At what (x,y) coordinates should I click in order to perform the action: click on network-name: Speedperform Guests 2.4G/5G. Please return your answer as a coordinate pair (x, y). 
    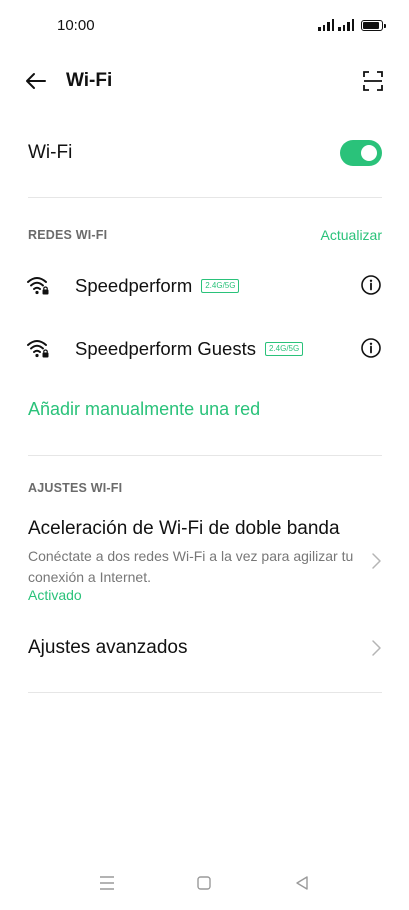
    Looking at the image, I should click on (189, 349).